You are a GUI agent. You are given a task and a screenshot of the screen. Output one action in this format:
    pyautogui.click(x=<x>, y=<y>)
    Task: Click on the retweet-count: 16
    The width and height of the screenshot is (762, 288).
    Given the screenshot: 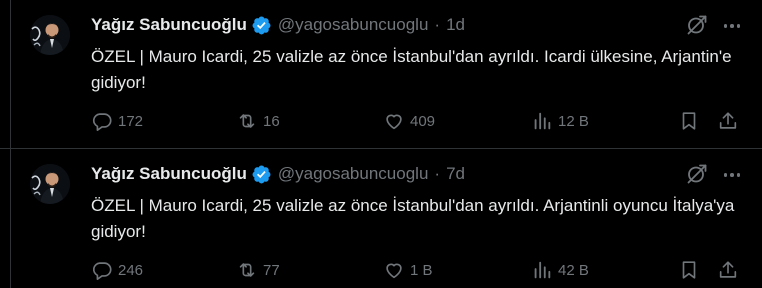 What is the action you would take?
    pyautogui.click(x=271, y=121)
    